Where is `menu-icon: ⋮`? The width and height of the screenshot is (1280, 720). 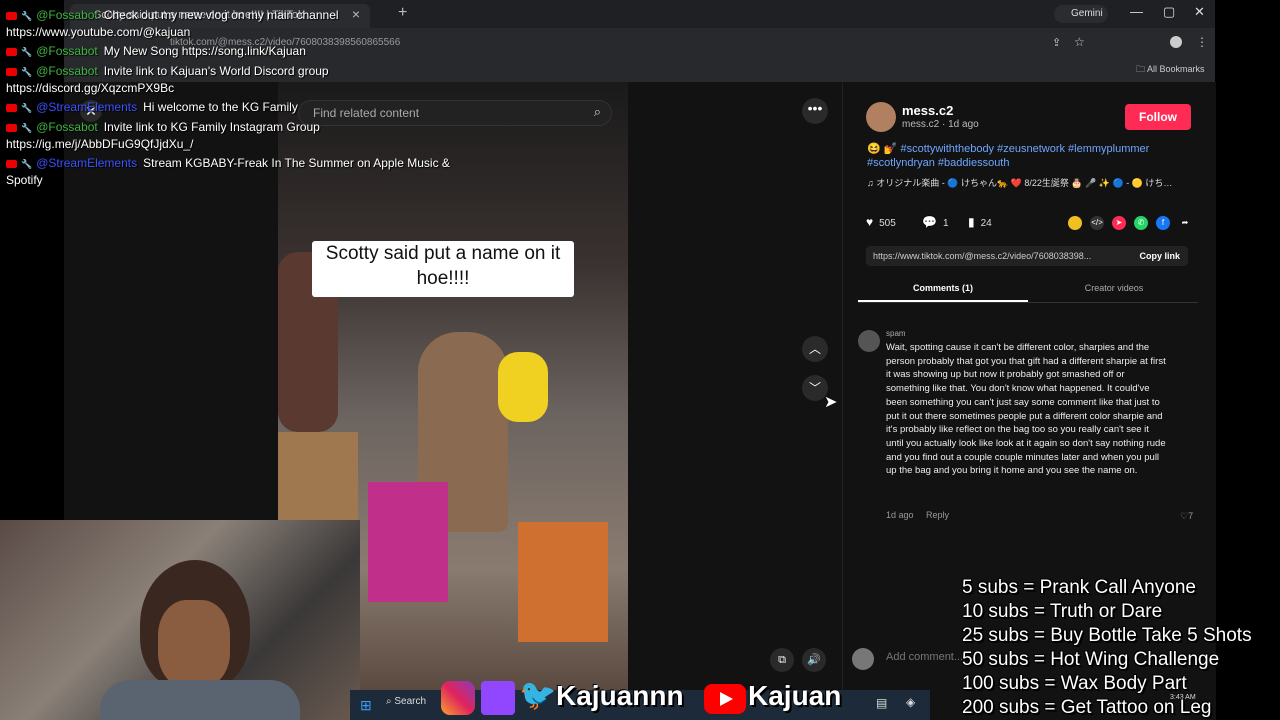 menu-icon: ⋮ is located at coordinates (1202, 42).